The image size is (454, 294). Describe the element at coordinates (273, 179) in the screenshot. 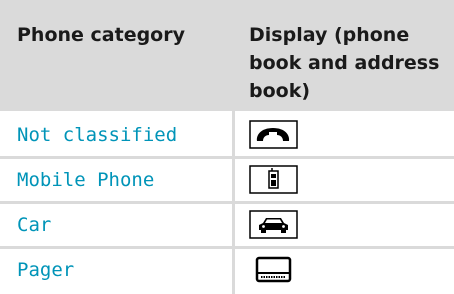

I see `mobile-phone-icon` at that location.